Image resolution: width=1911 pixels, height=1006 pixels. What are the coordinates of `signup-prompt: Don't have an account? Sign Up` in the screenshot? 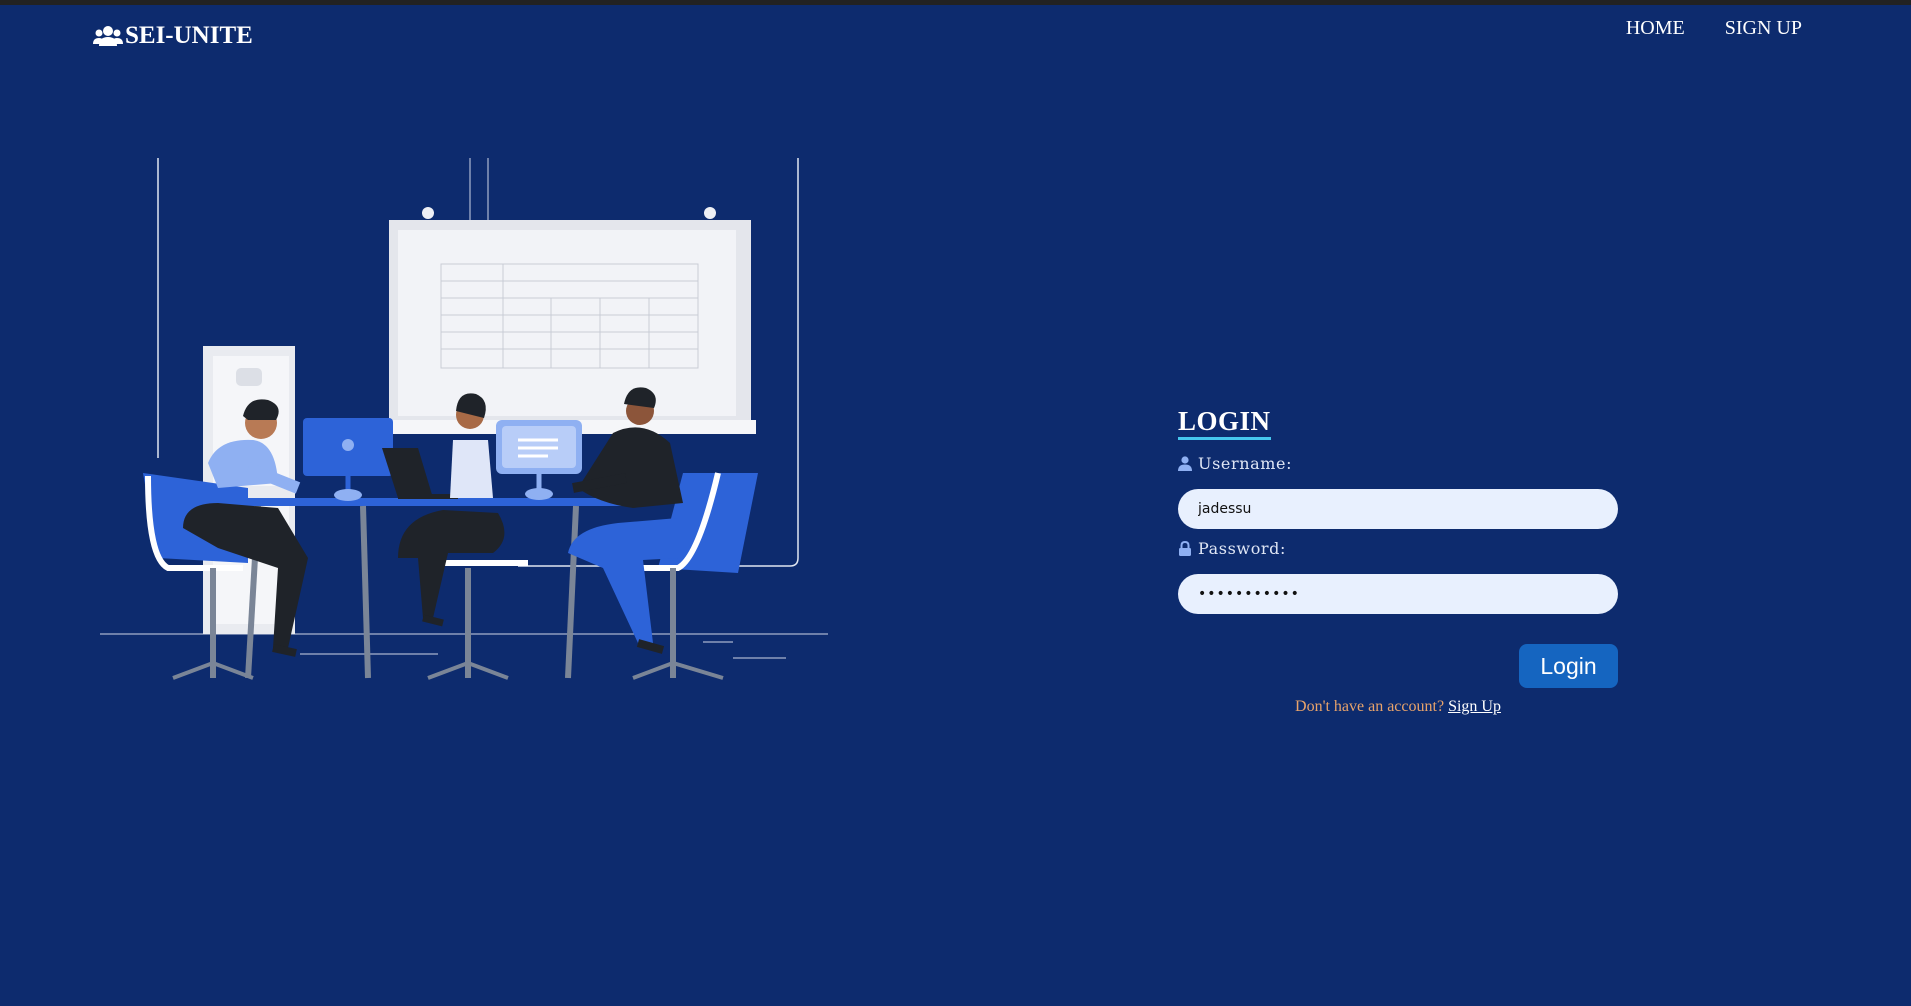 It's located at (1398, 707).